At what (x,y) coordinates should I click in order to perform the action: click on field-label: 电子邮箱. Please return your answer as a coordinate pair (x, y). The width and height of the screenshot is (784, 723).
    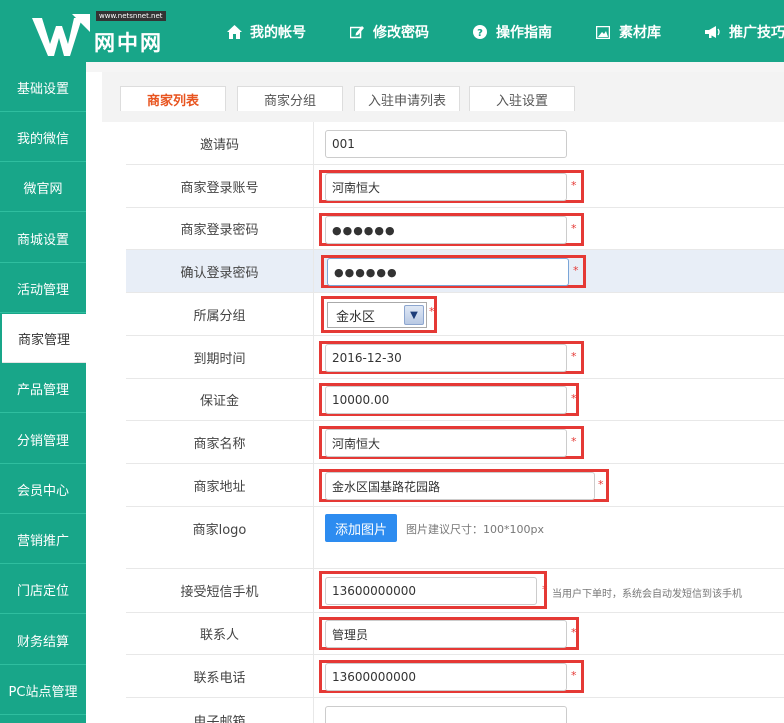
    Looking at the image, I should click on (220, 710).